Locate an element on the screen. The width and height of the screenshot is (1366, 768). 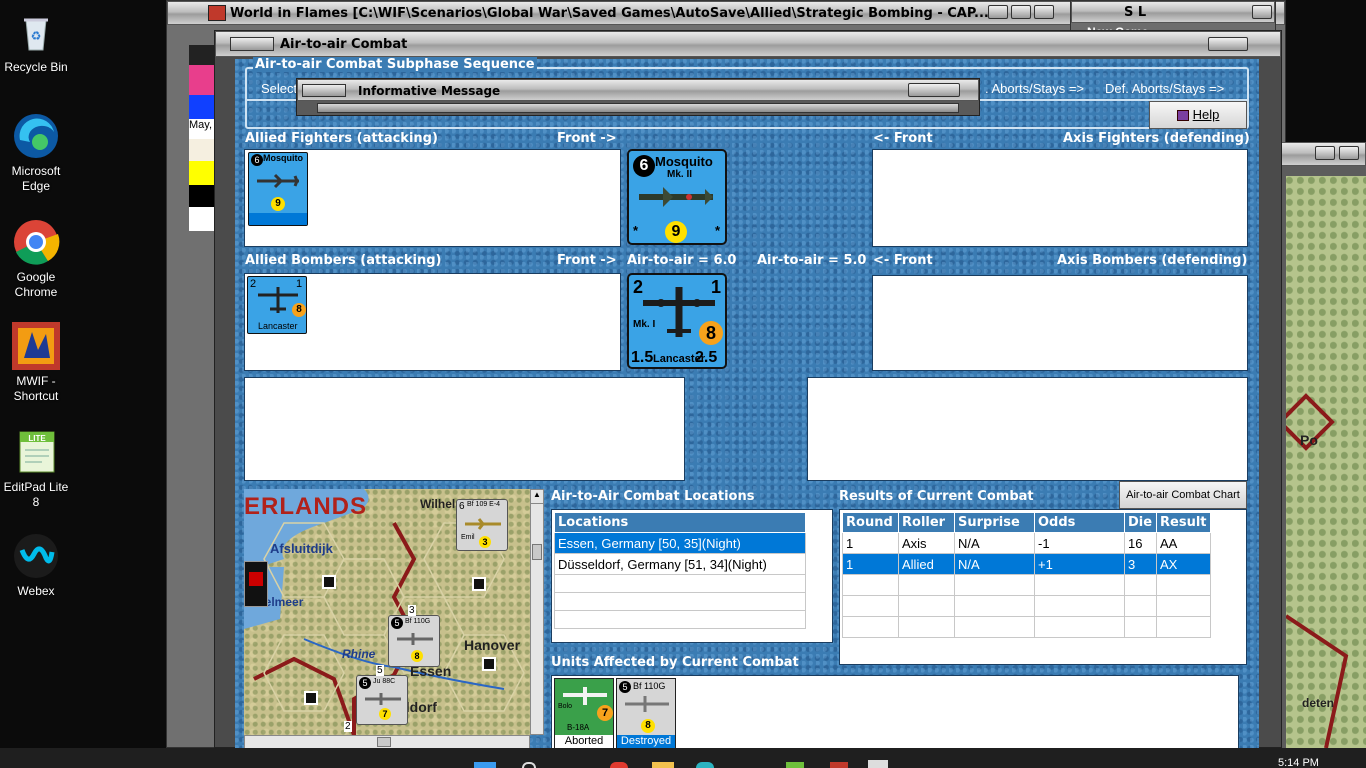
chrome-shortcut: Google Chrome is located at coordinates (36, 259).